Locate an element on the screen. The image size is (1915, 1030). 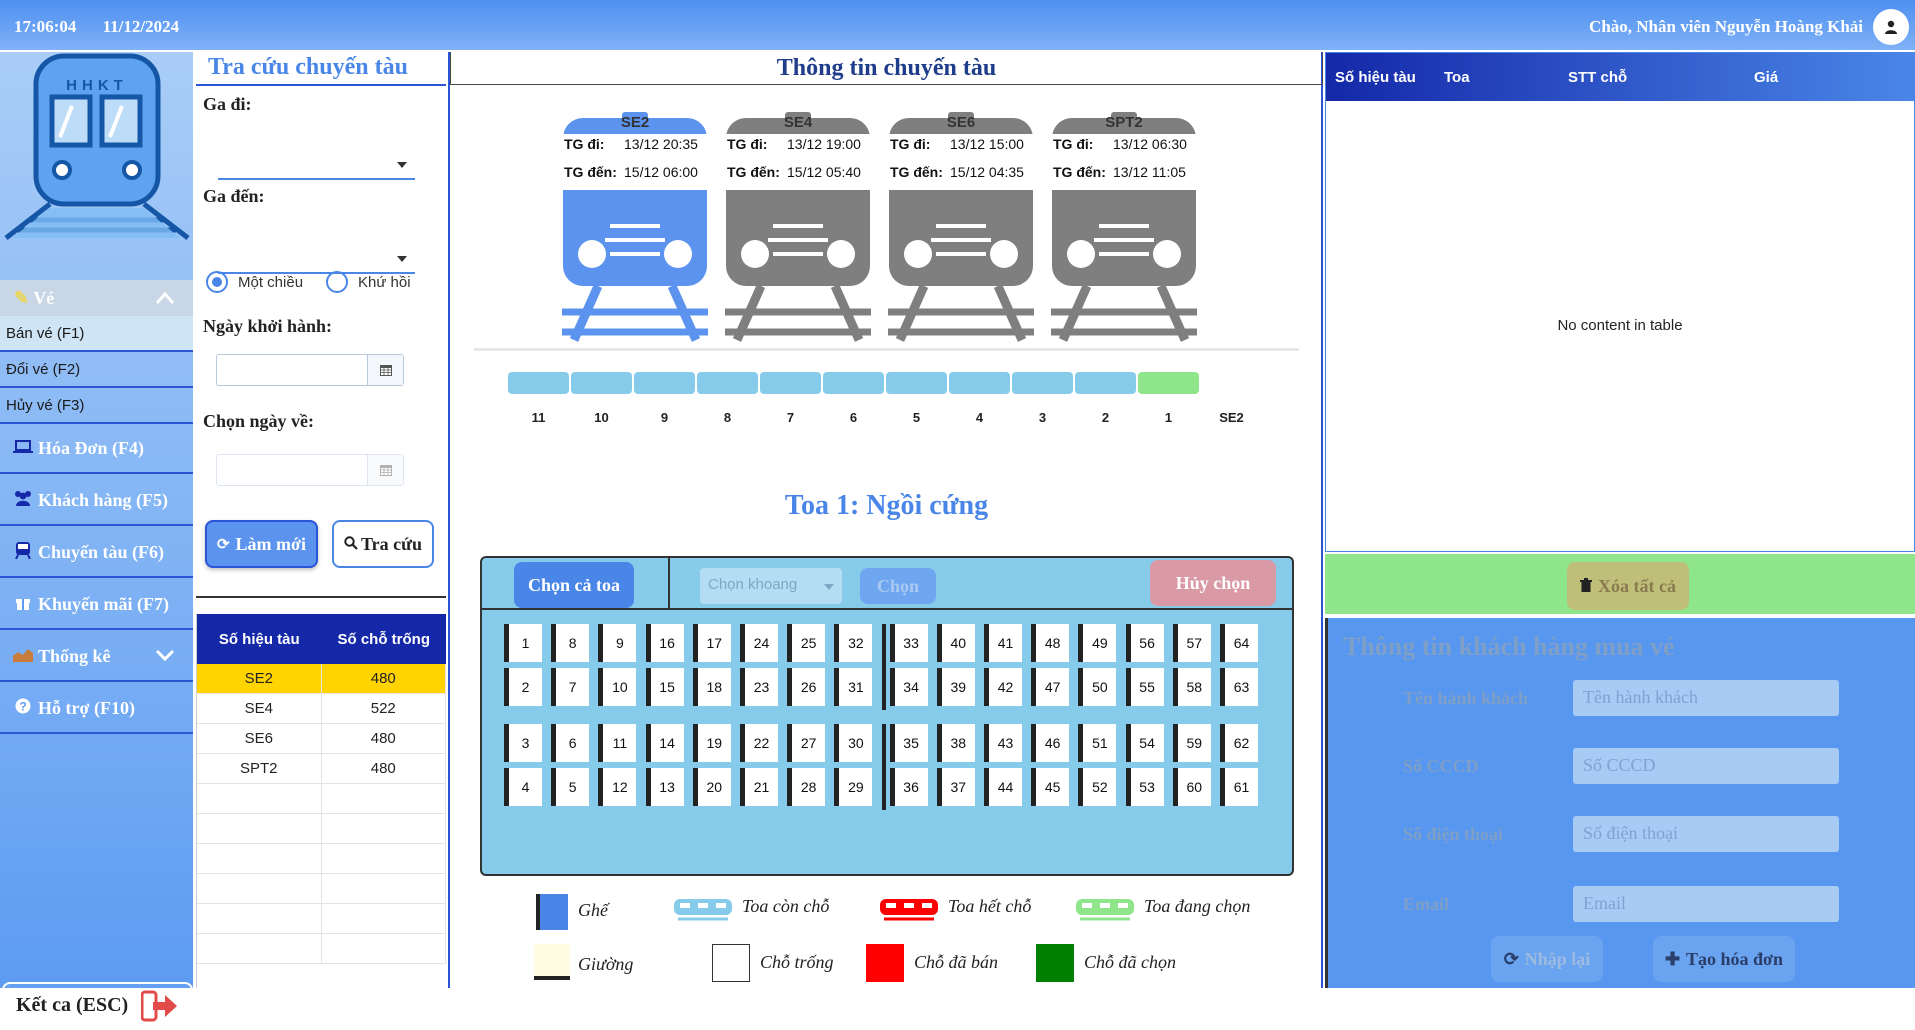
seat-6: 6 is located at coordinates (570, 743).